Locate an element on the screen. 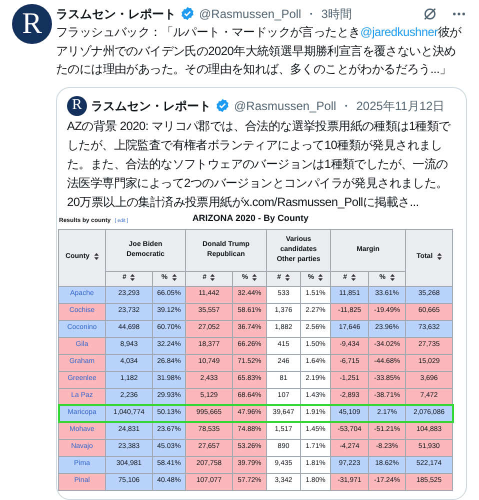 This screenshot has width=479, height=500. post-date: 2025年11月12日 is located at coordinates (400, 105).